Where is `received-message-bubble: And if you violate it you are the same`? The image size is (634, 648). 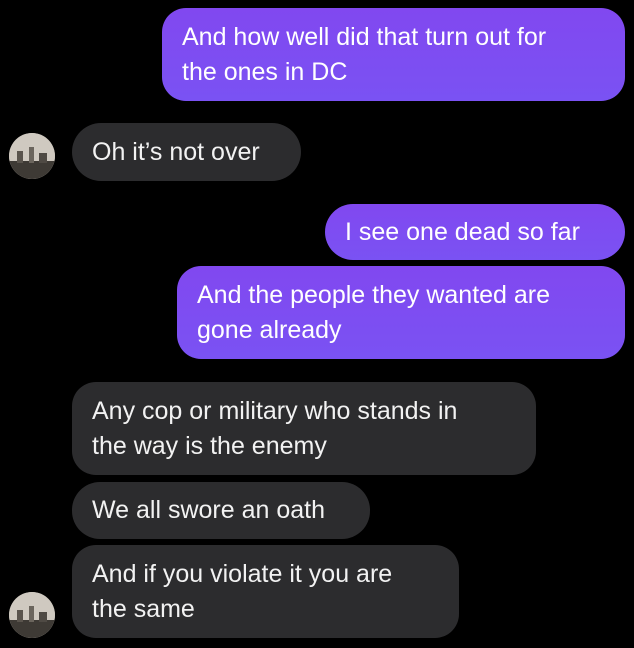
received-message-bubble: And if you violate it you are the same is located at coordinates (265, 591).